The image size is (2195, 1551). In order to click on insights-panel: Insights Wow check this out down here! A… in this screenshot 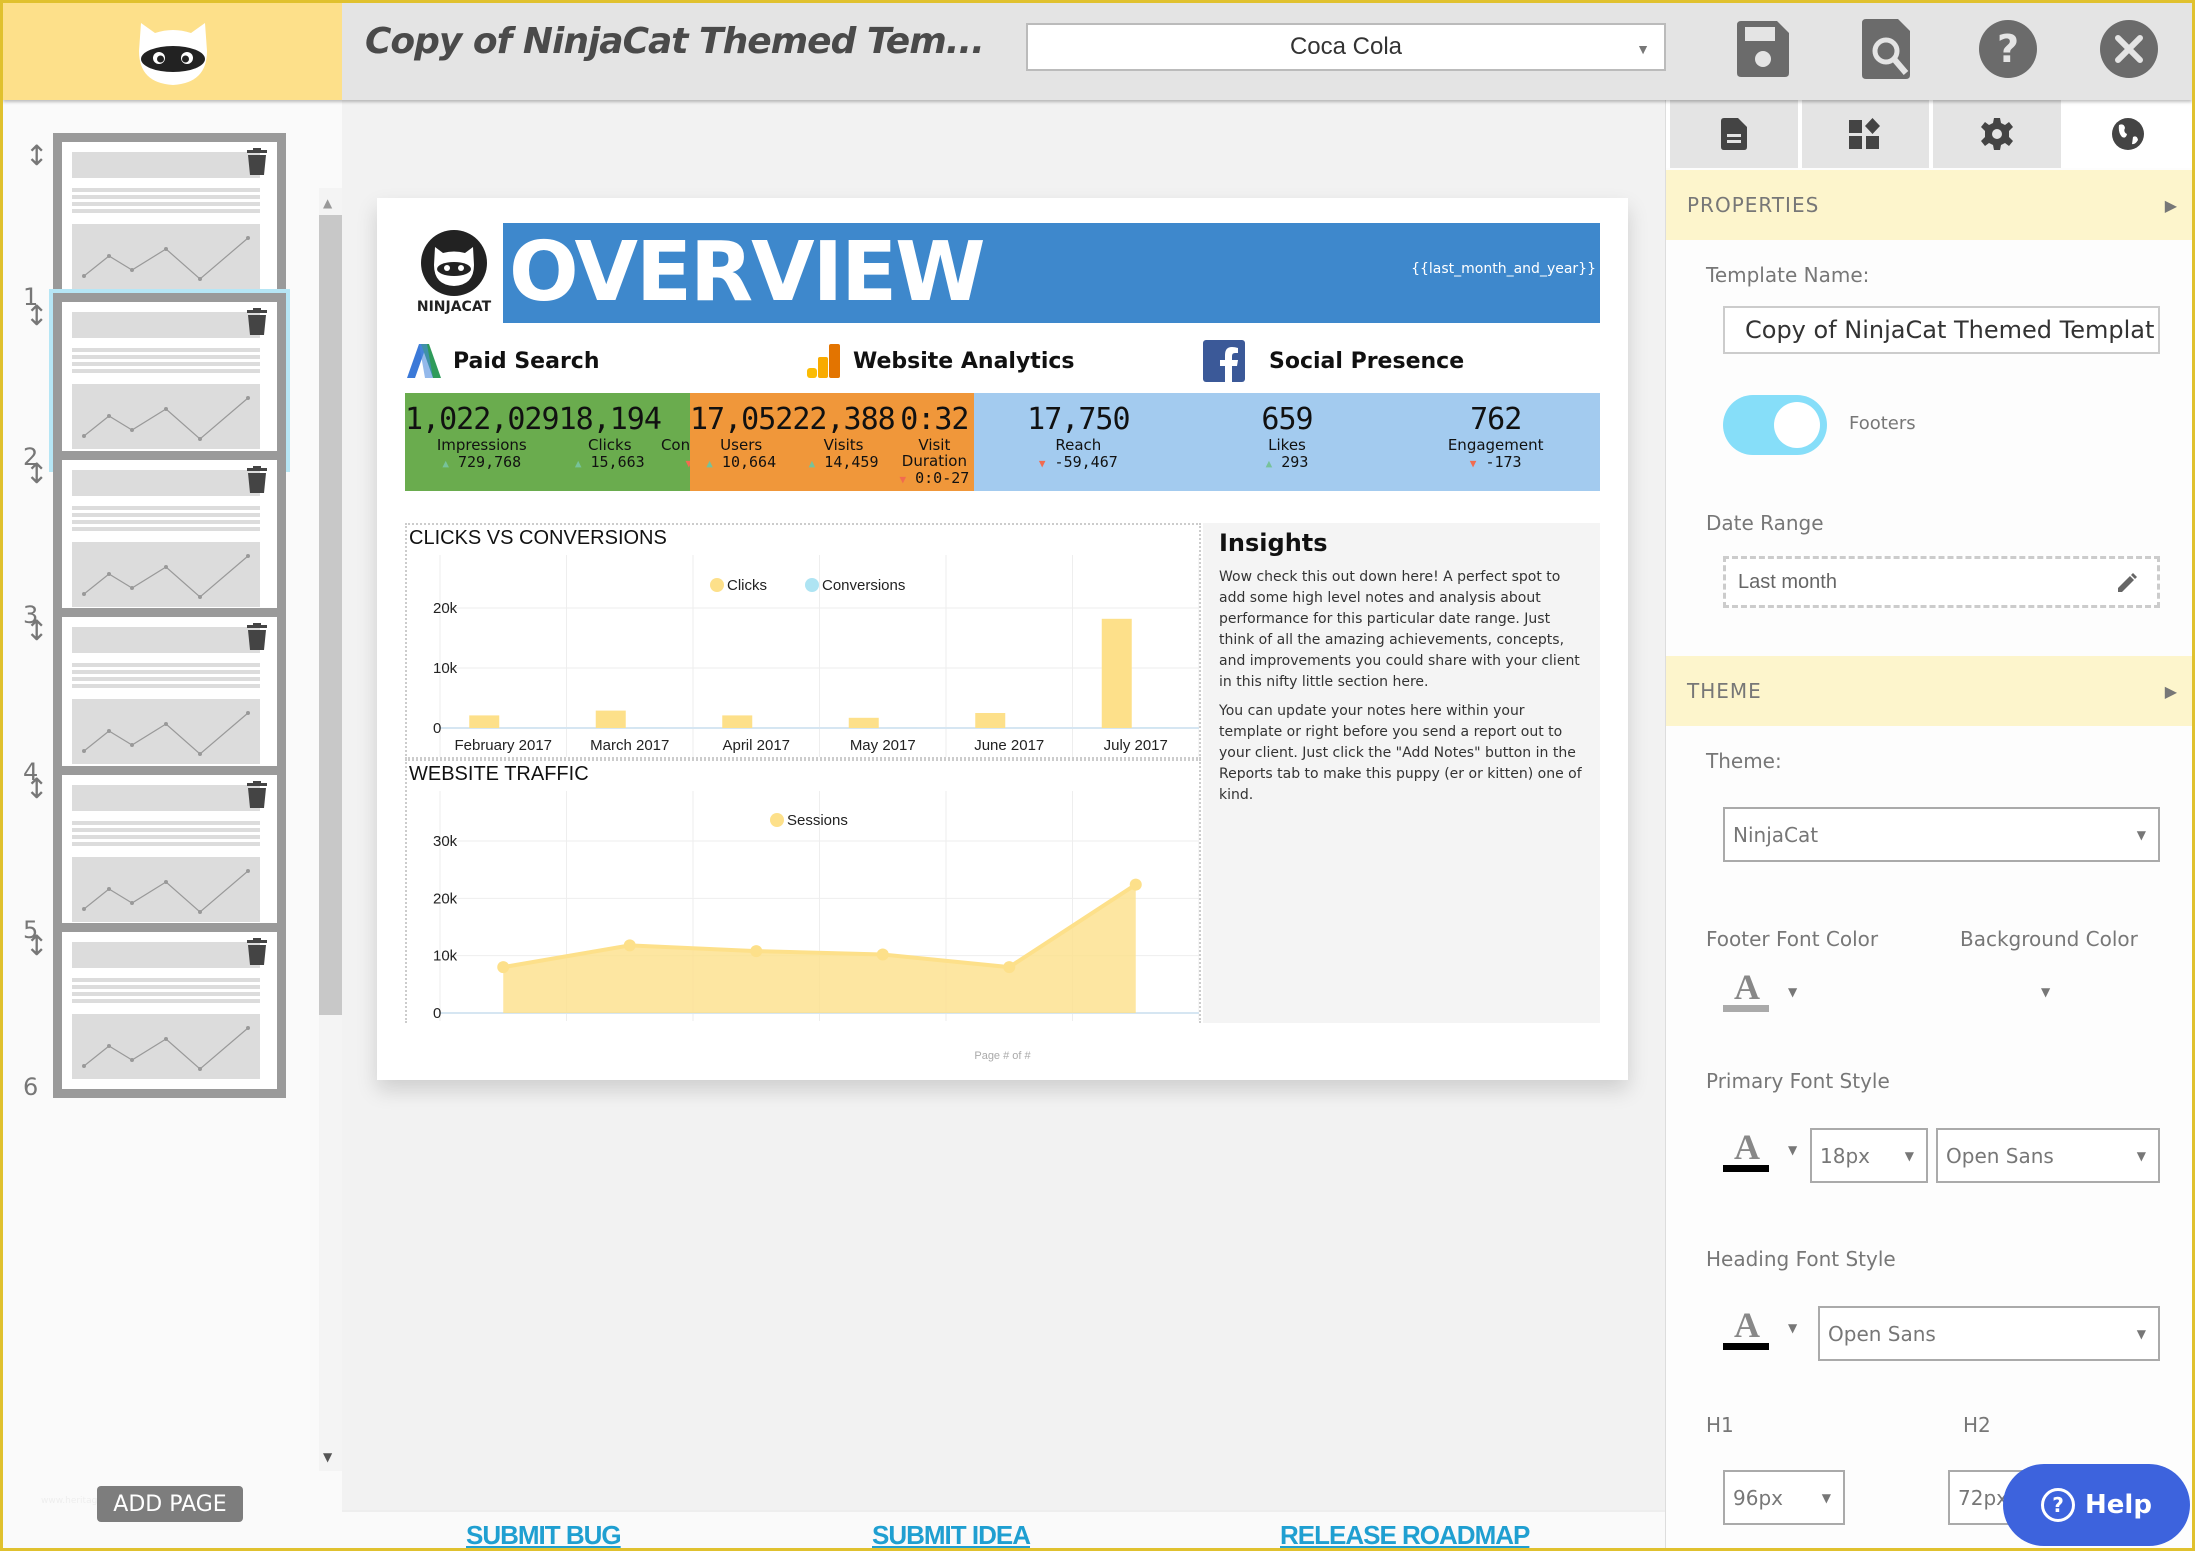, I will do `click(1401, 773)`.